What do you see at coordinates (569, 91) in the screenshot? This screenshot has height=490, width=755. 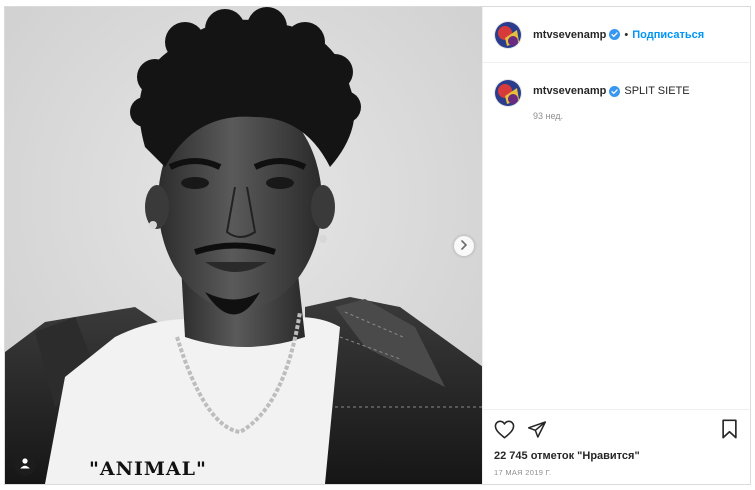 I see `caption-username-link: mtvsevenamp` at bounding box center [569, 91].